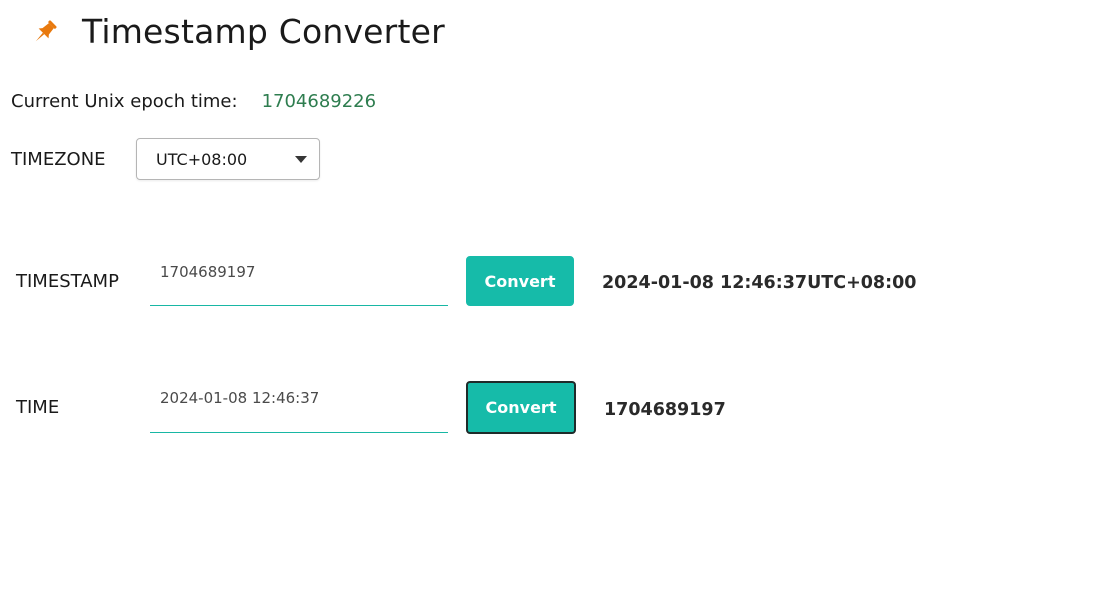 This screenshot has height=595, width=1104. Describe the element at coordinates (759, 283) in the screenshot. I see `timestamp-result: 2024-01-08 12:46:37UTC+08:00` at that location.